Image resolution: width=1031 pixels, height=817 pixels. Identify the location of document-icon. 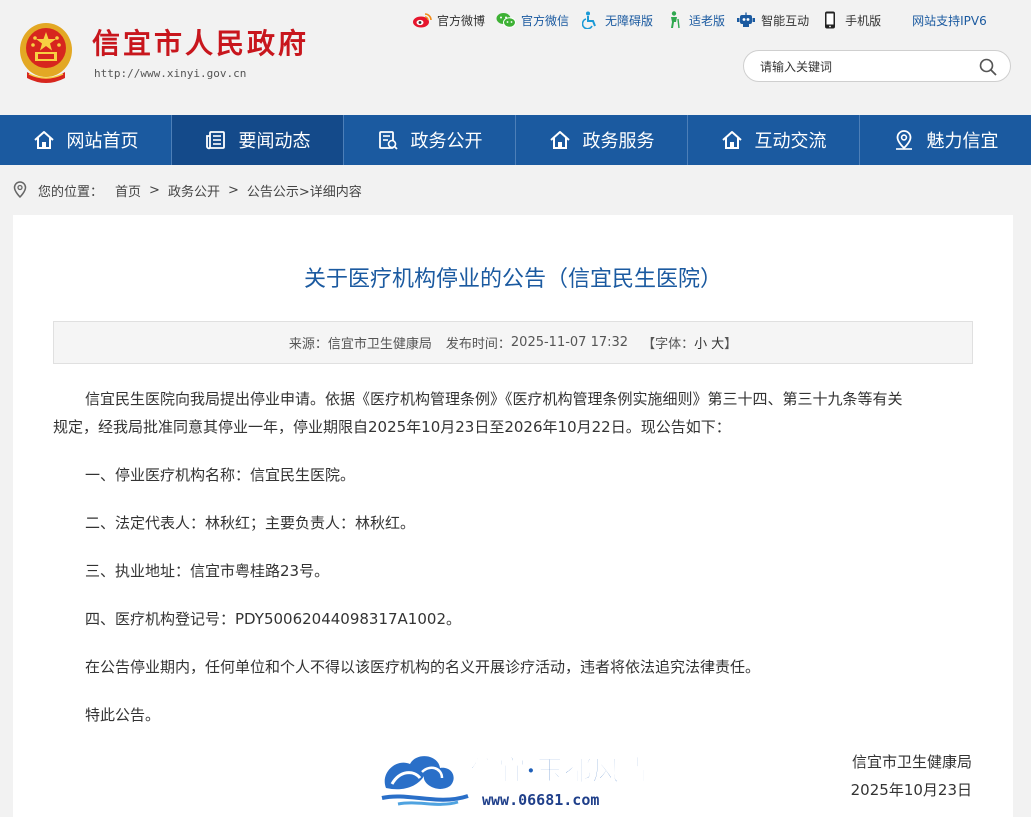
(388, 140).